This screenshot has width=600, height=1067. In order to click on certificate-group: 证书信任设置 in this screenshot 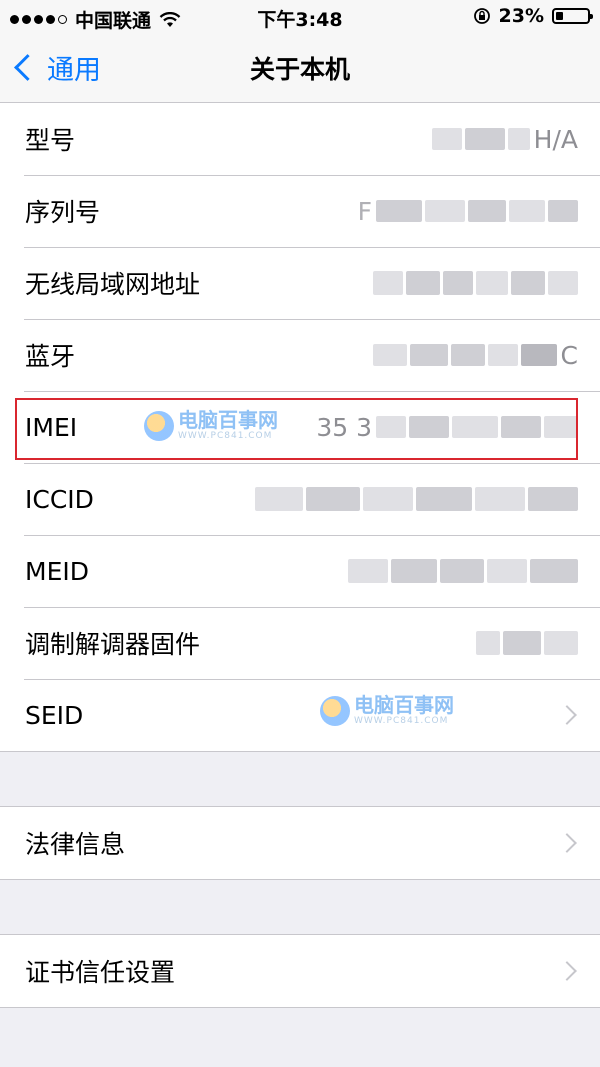, I will do `click(300, 971)`.